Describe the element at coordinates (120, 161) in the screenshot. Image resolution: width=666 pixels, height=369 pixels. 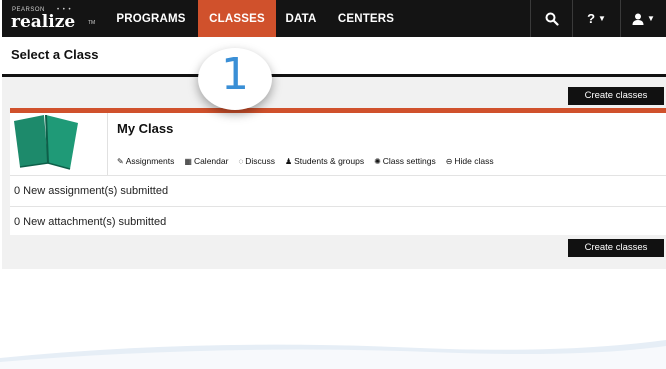
I see `assignments-icon: ✎` at that location.